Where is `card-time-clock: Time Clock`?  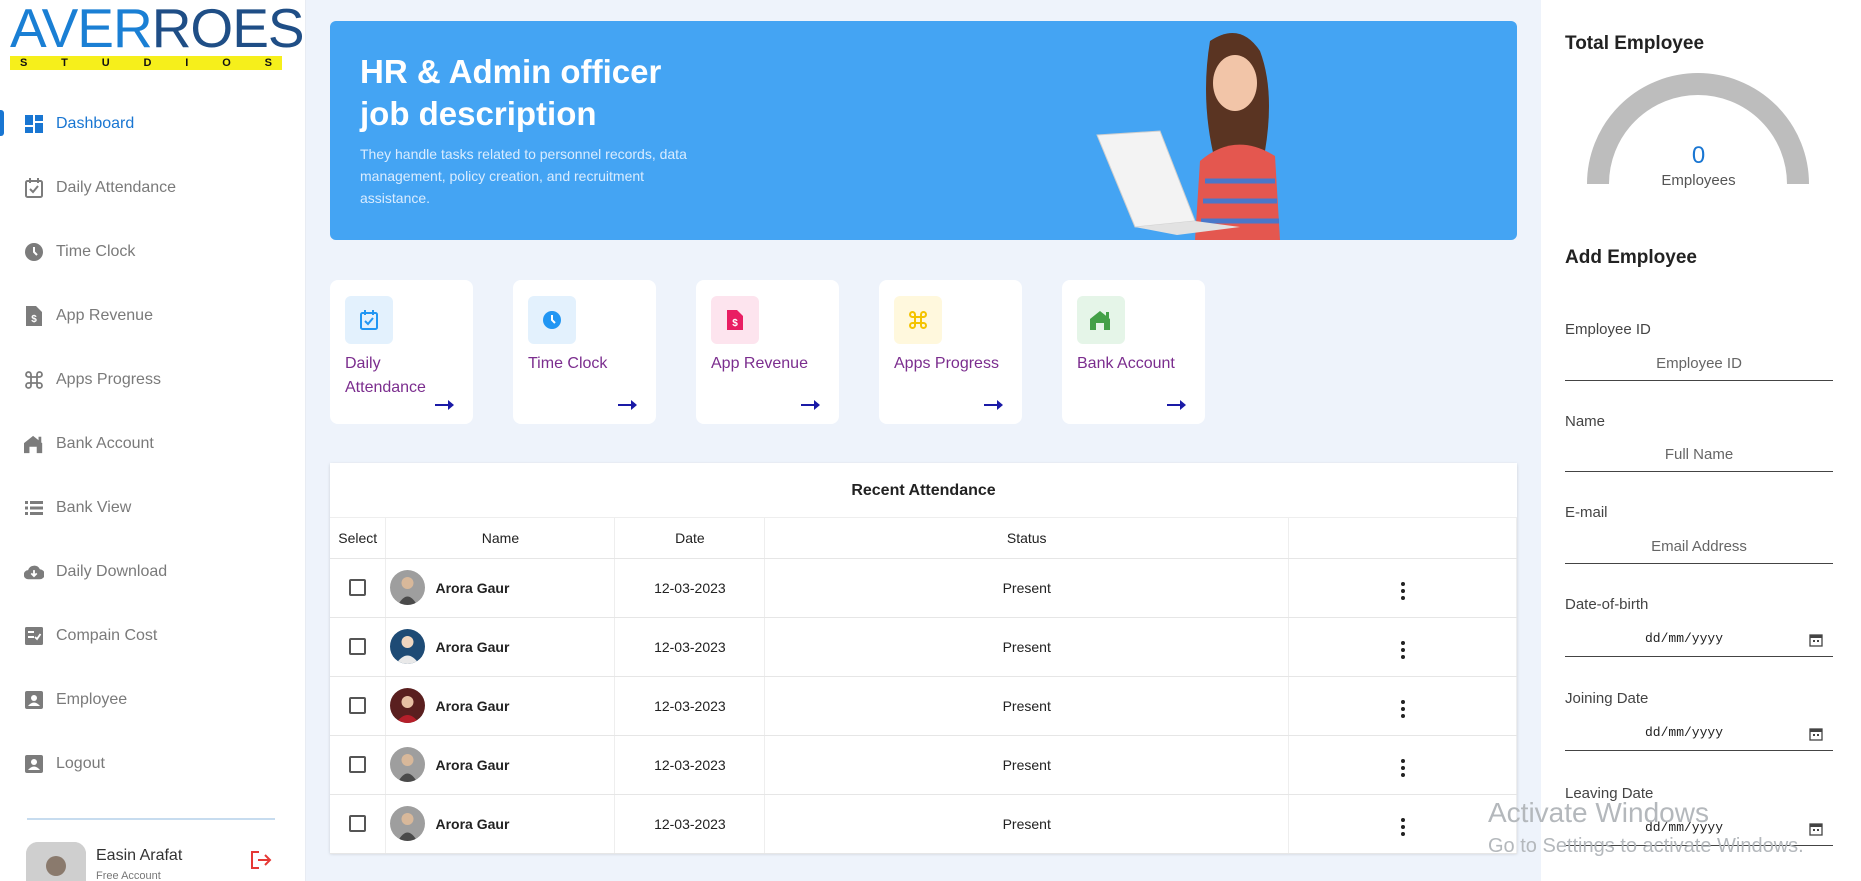 card-time-clock: Time Clock is located at coordinates (584, 352).